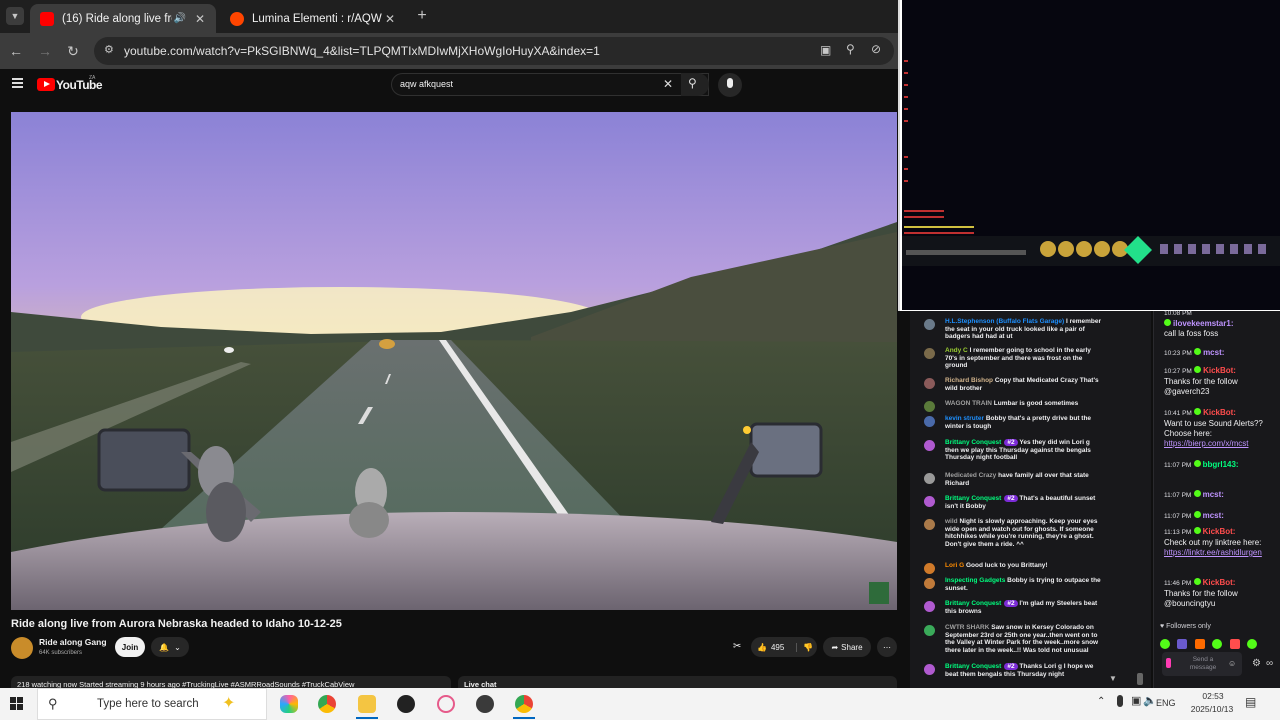  Describe the element at coordinates (45, 51) in the screenshot. I see `forward-icon: →` at that location.